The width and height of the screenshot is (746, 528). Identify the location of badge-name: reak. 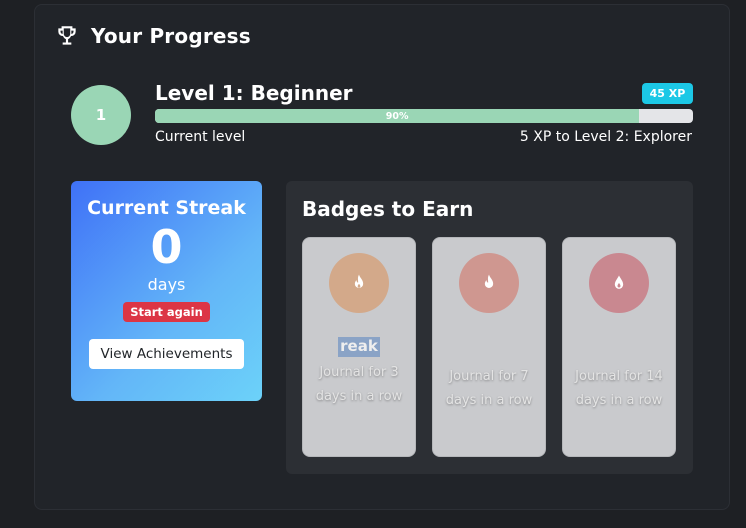
(359, 347).